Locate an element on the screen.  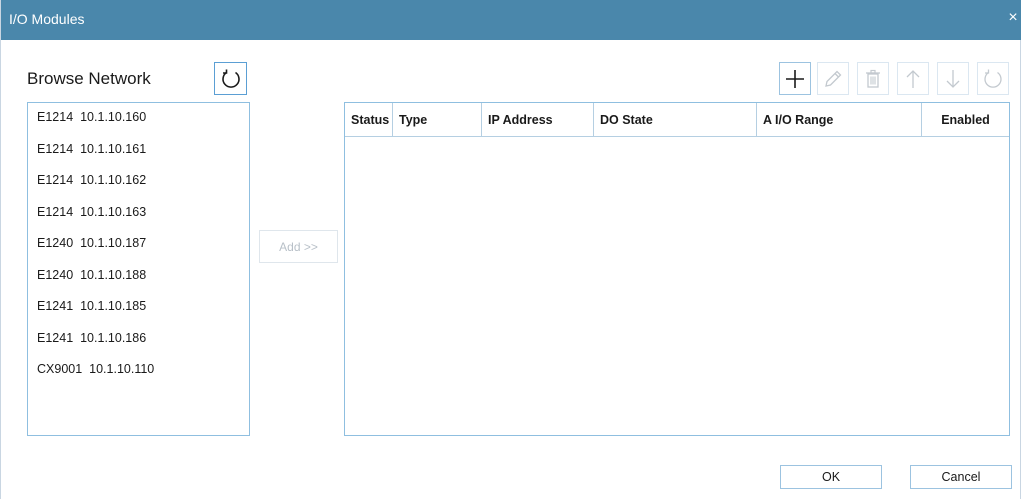
ok-button: OK is located at coordinates (831, 477).